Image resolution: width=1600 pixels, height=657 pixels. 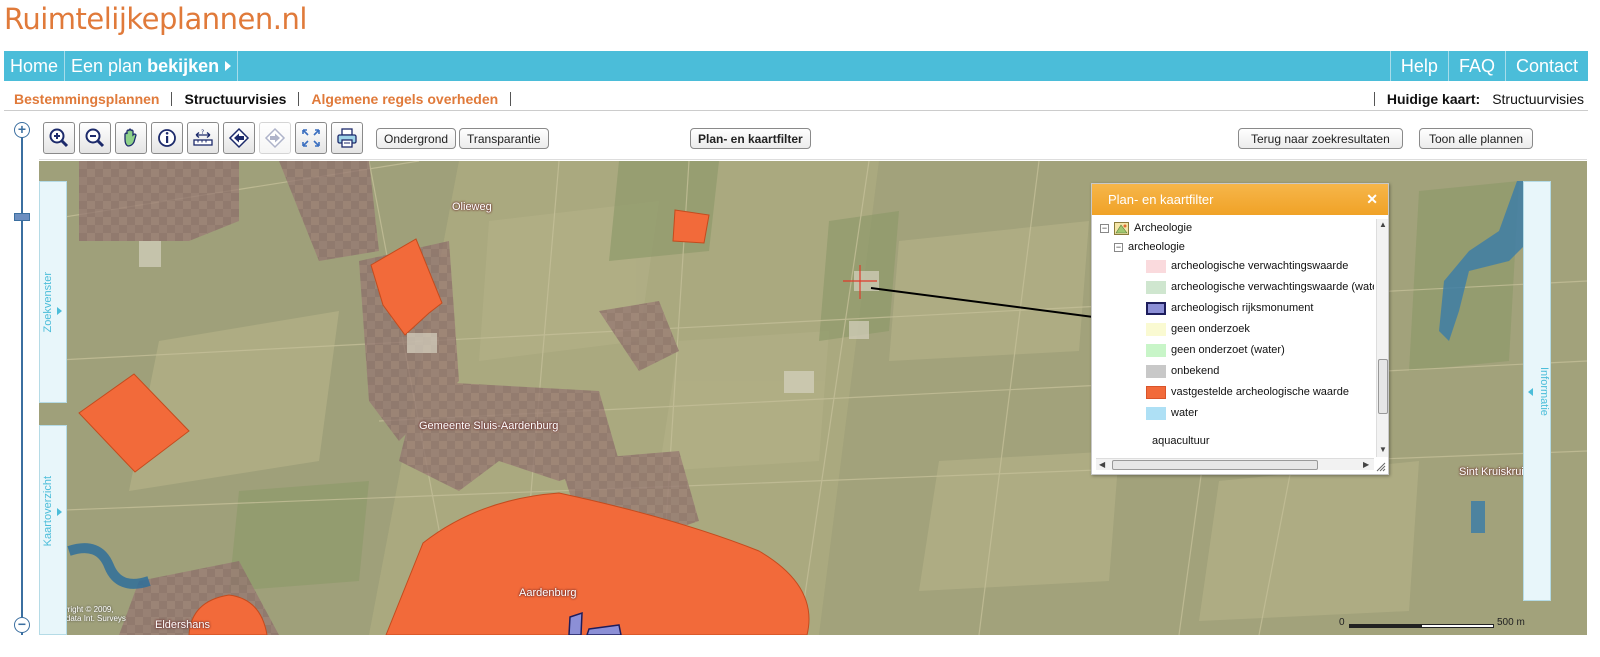 I want to click on zoekvenster-label: Zoekvenster, so click(x=48, y=302).